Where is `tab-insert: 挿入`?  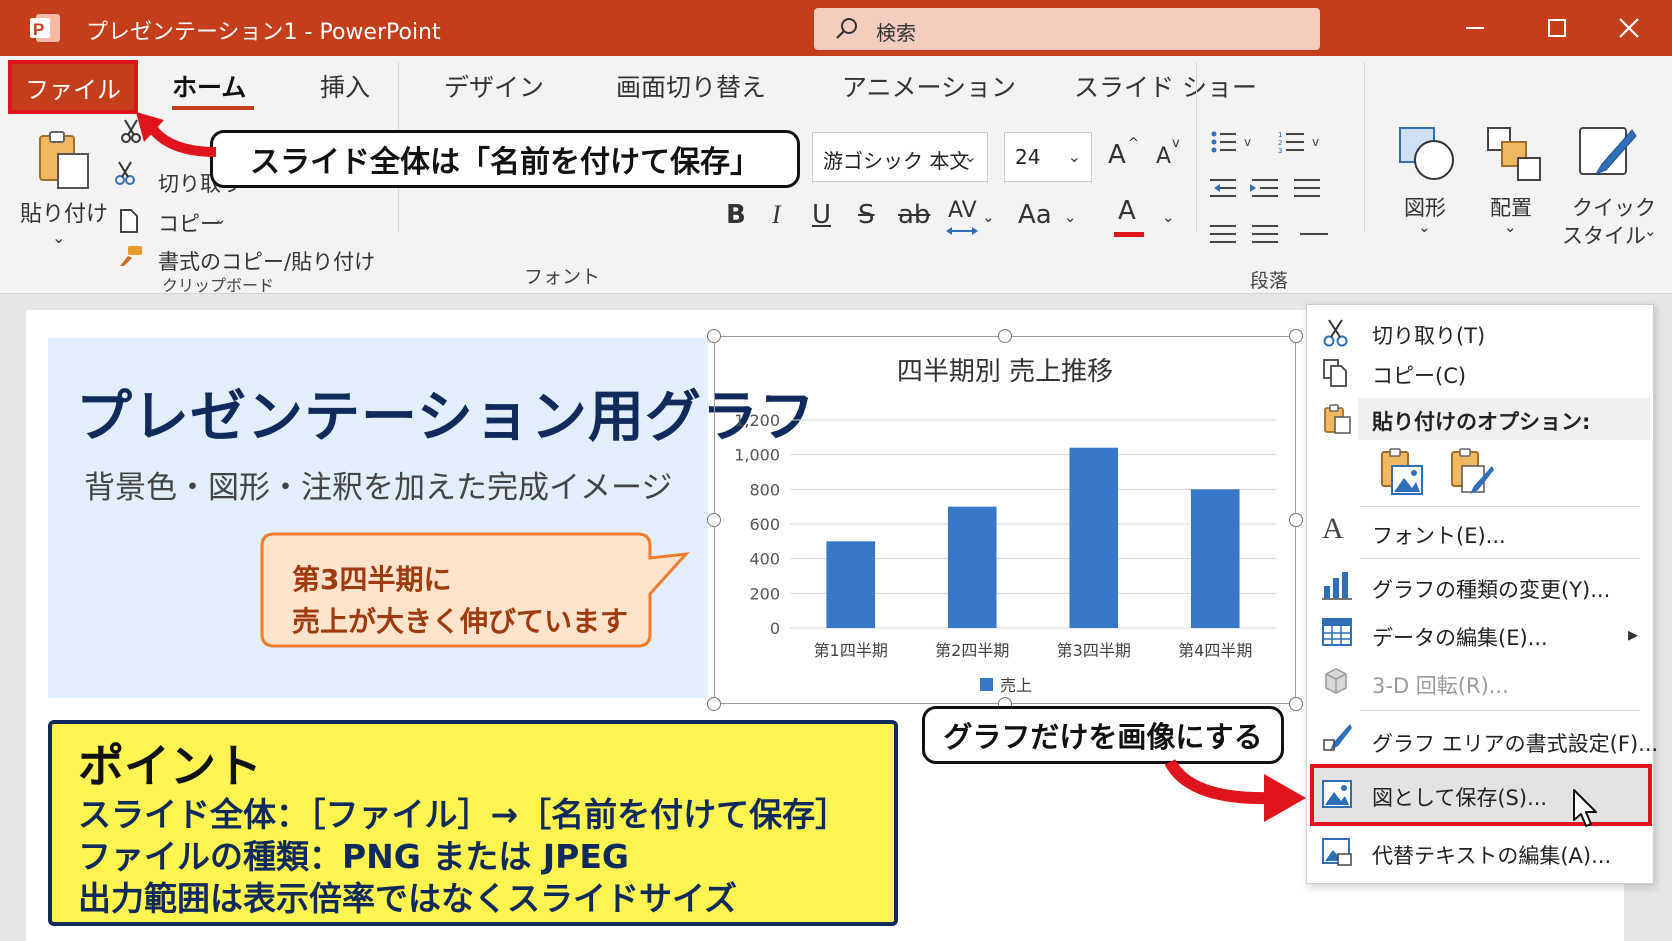
tab-insert: 挿入 is located at coordinates (345, 86).